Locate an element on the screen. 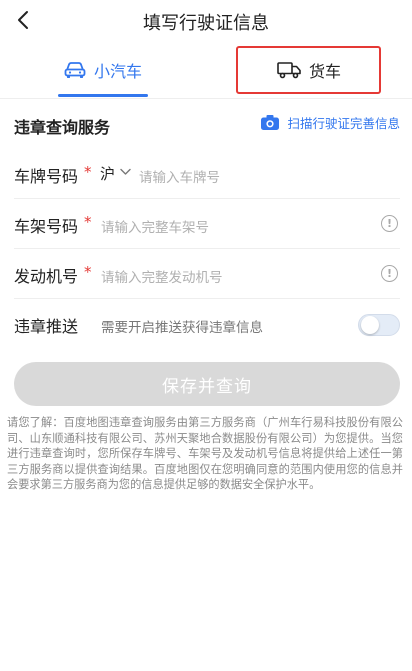  violation-push-row: 违章推送 需要开启推送获得违章信息 is located at coordinates (206, 324).